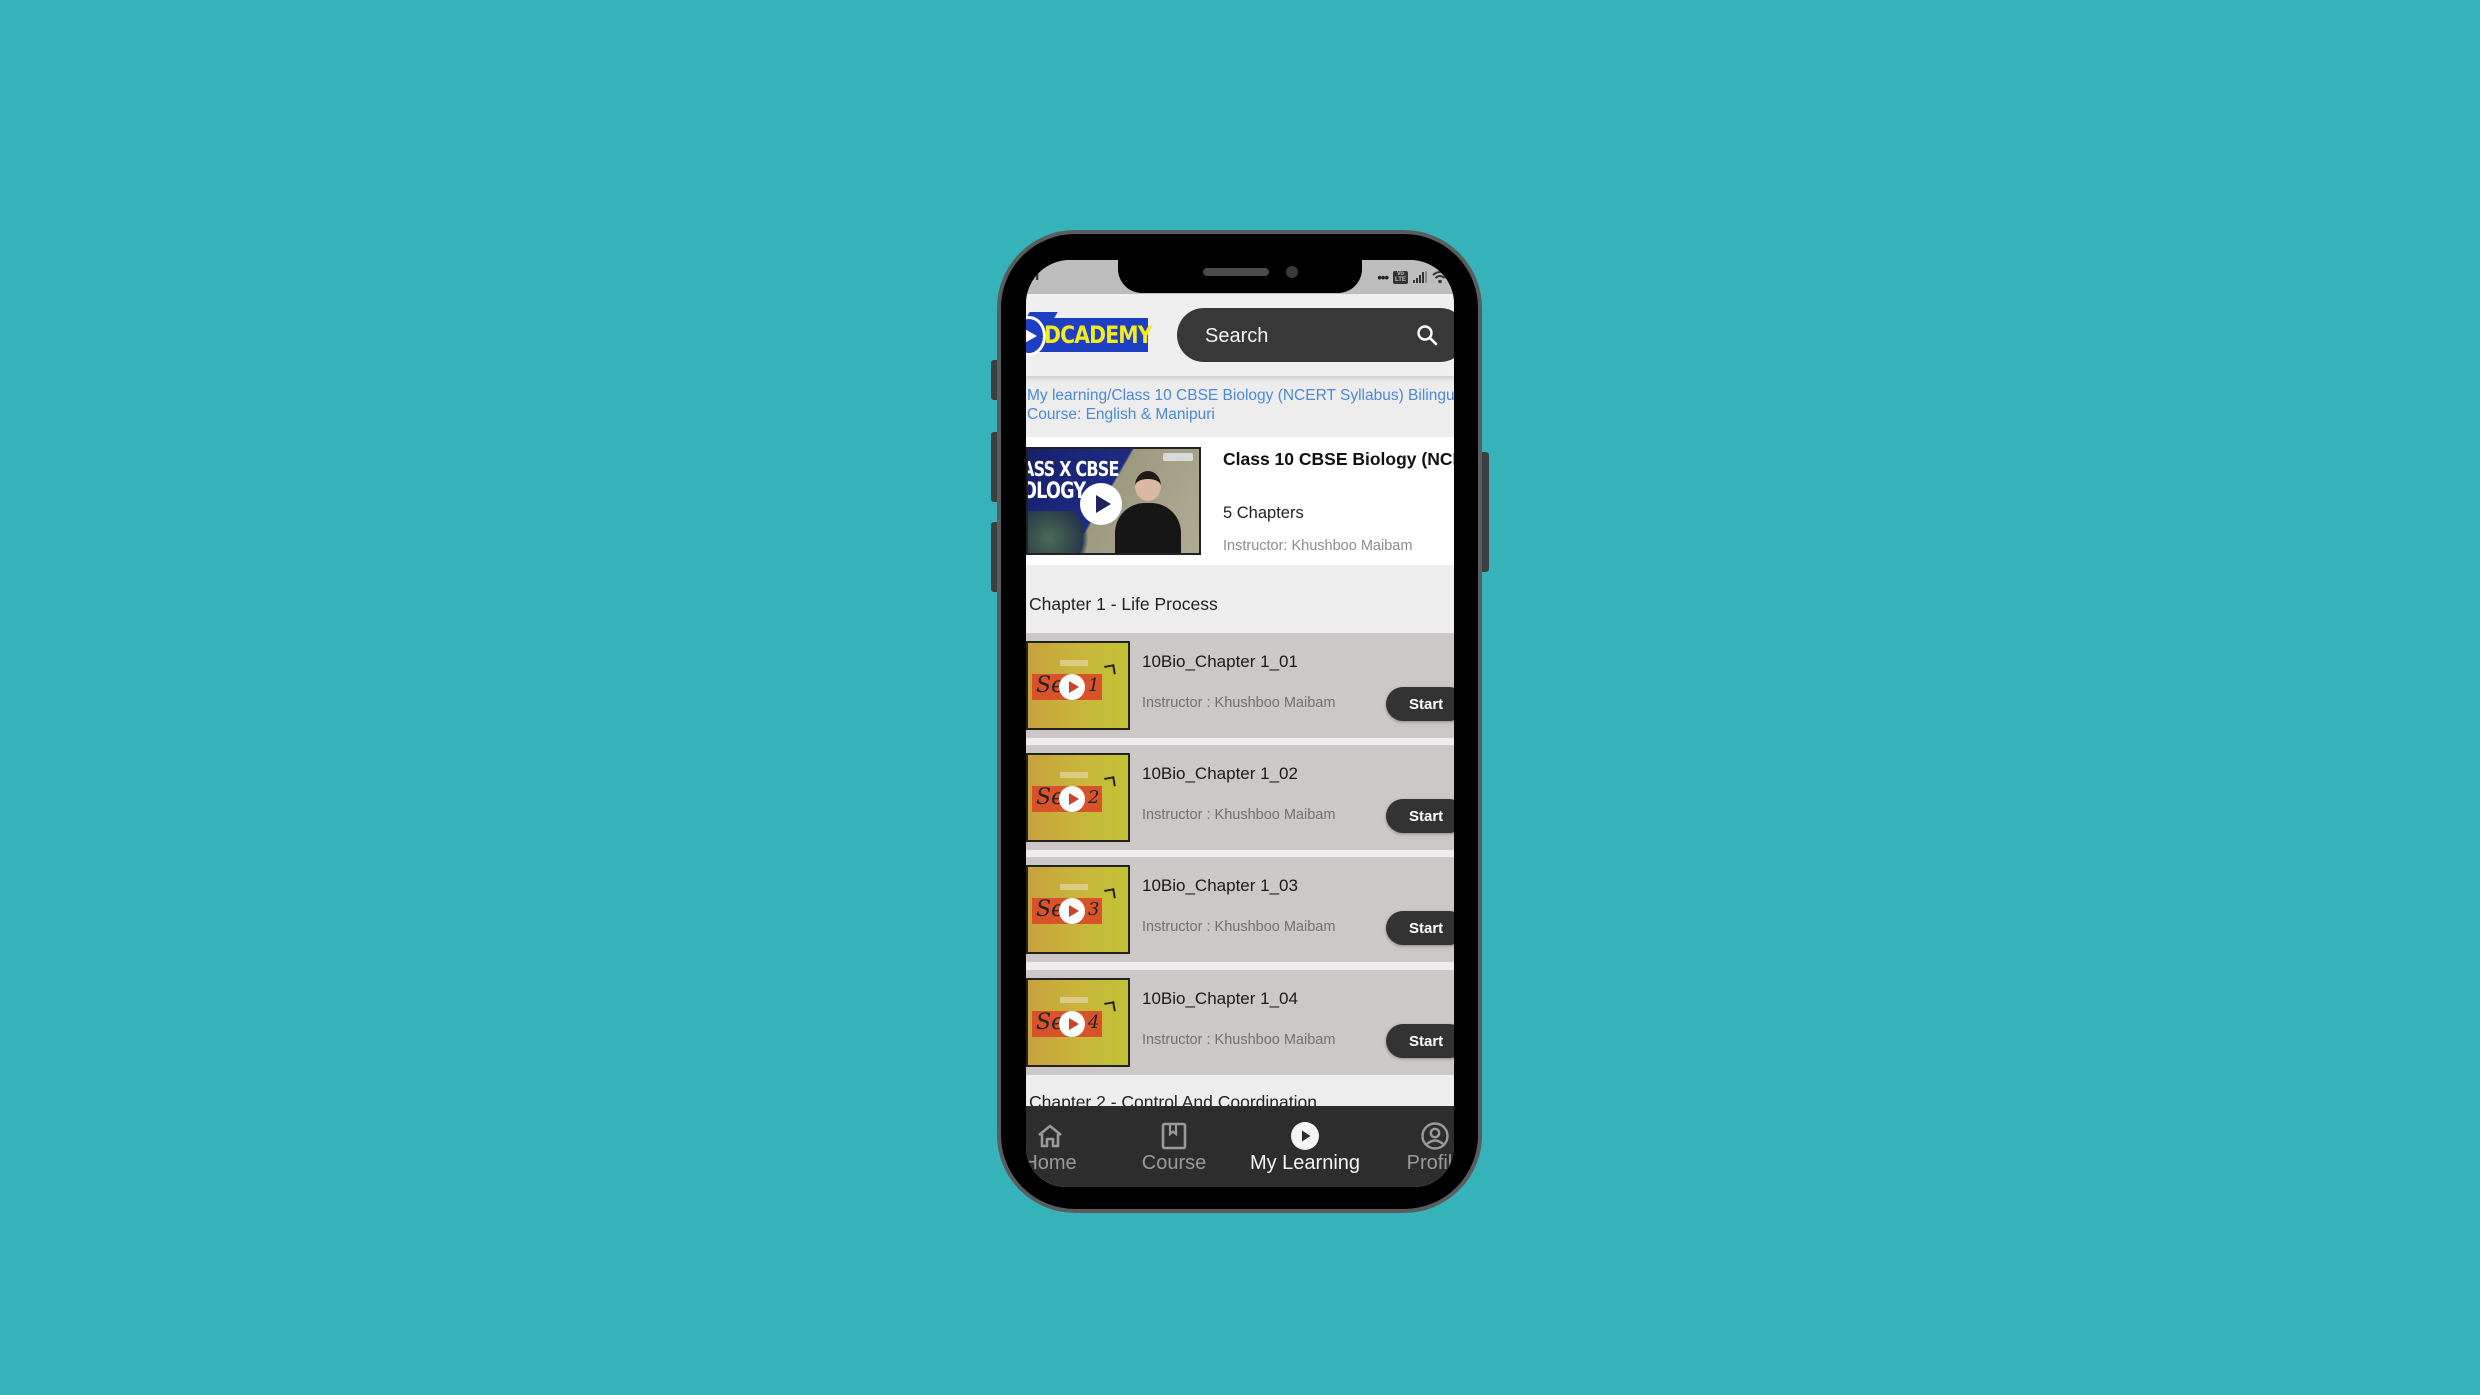 The image size is (2480, 1395). I want to click on search-bar, so click(1315, 336).